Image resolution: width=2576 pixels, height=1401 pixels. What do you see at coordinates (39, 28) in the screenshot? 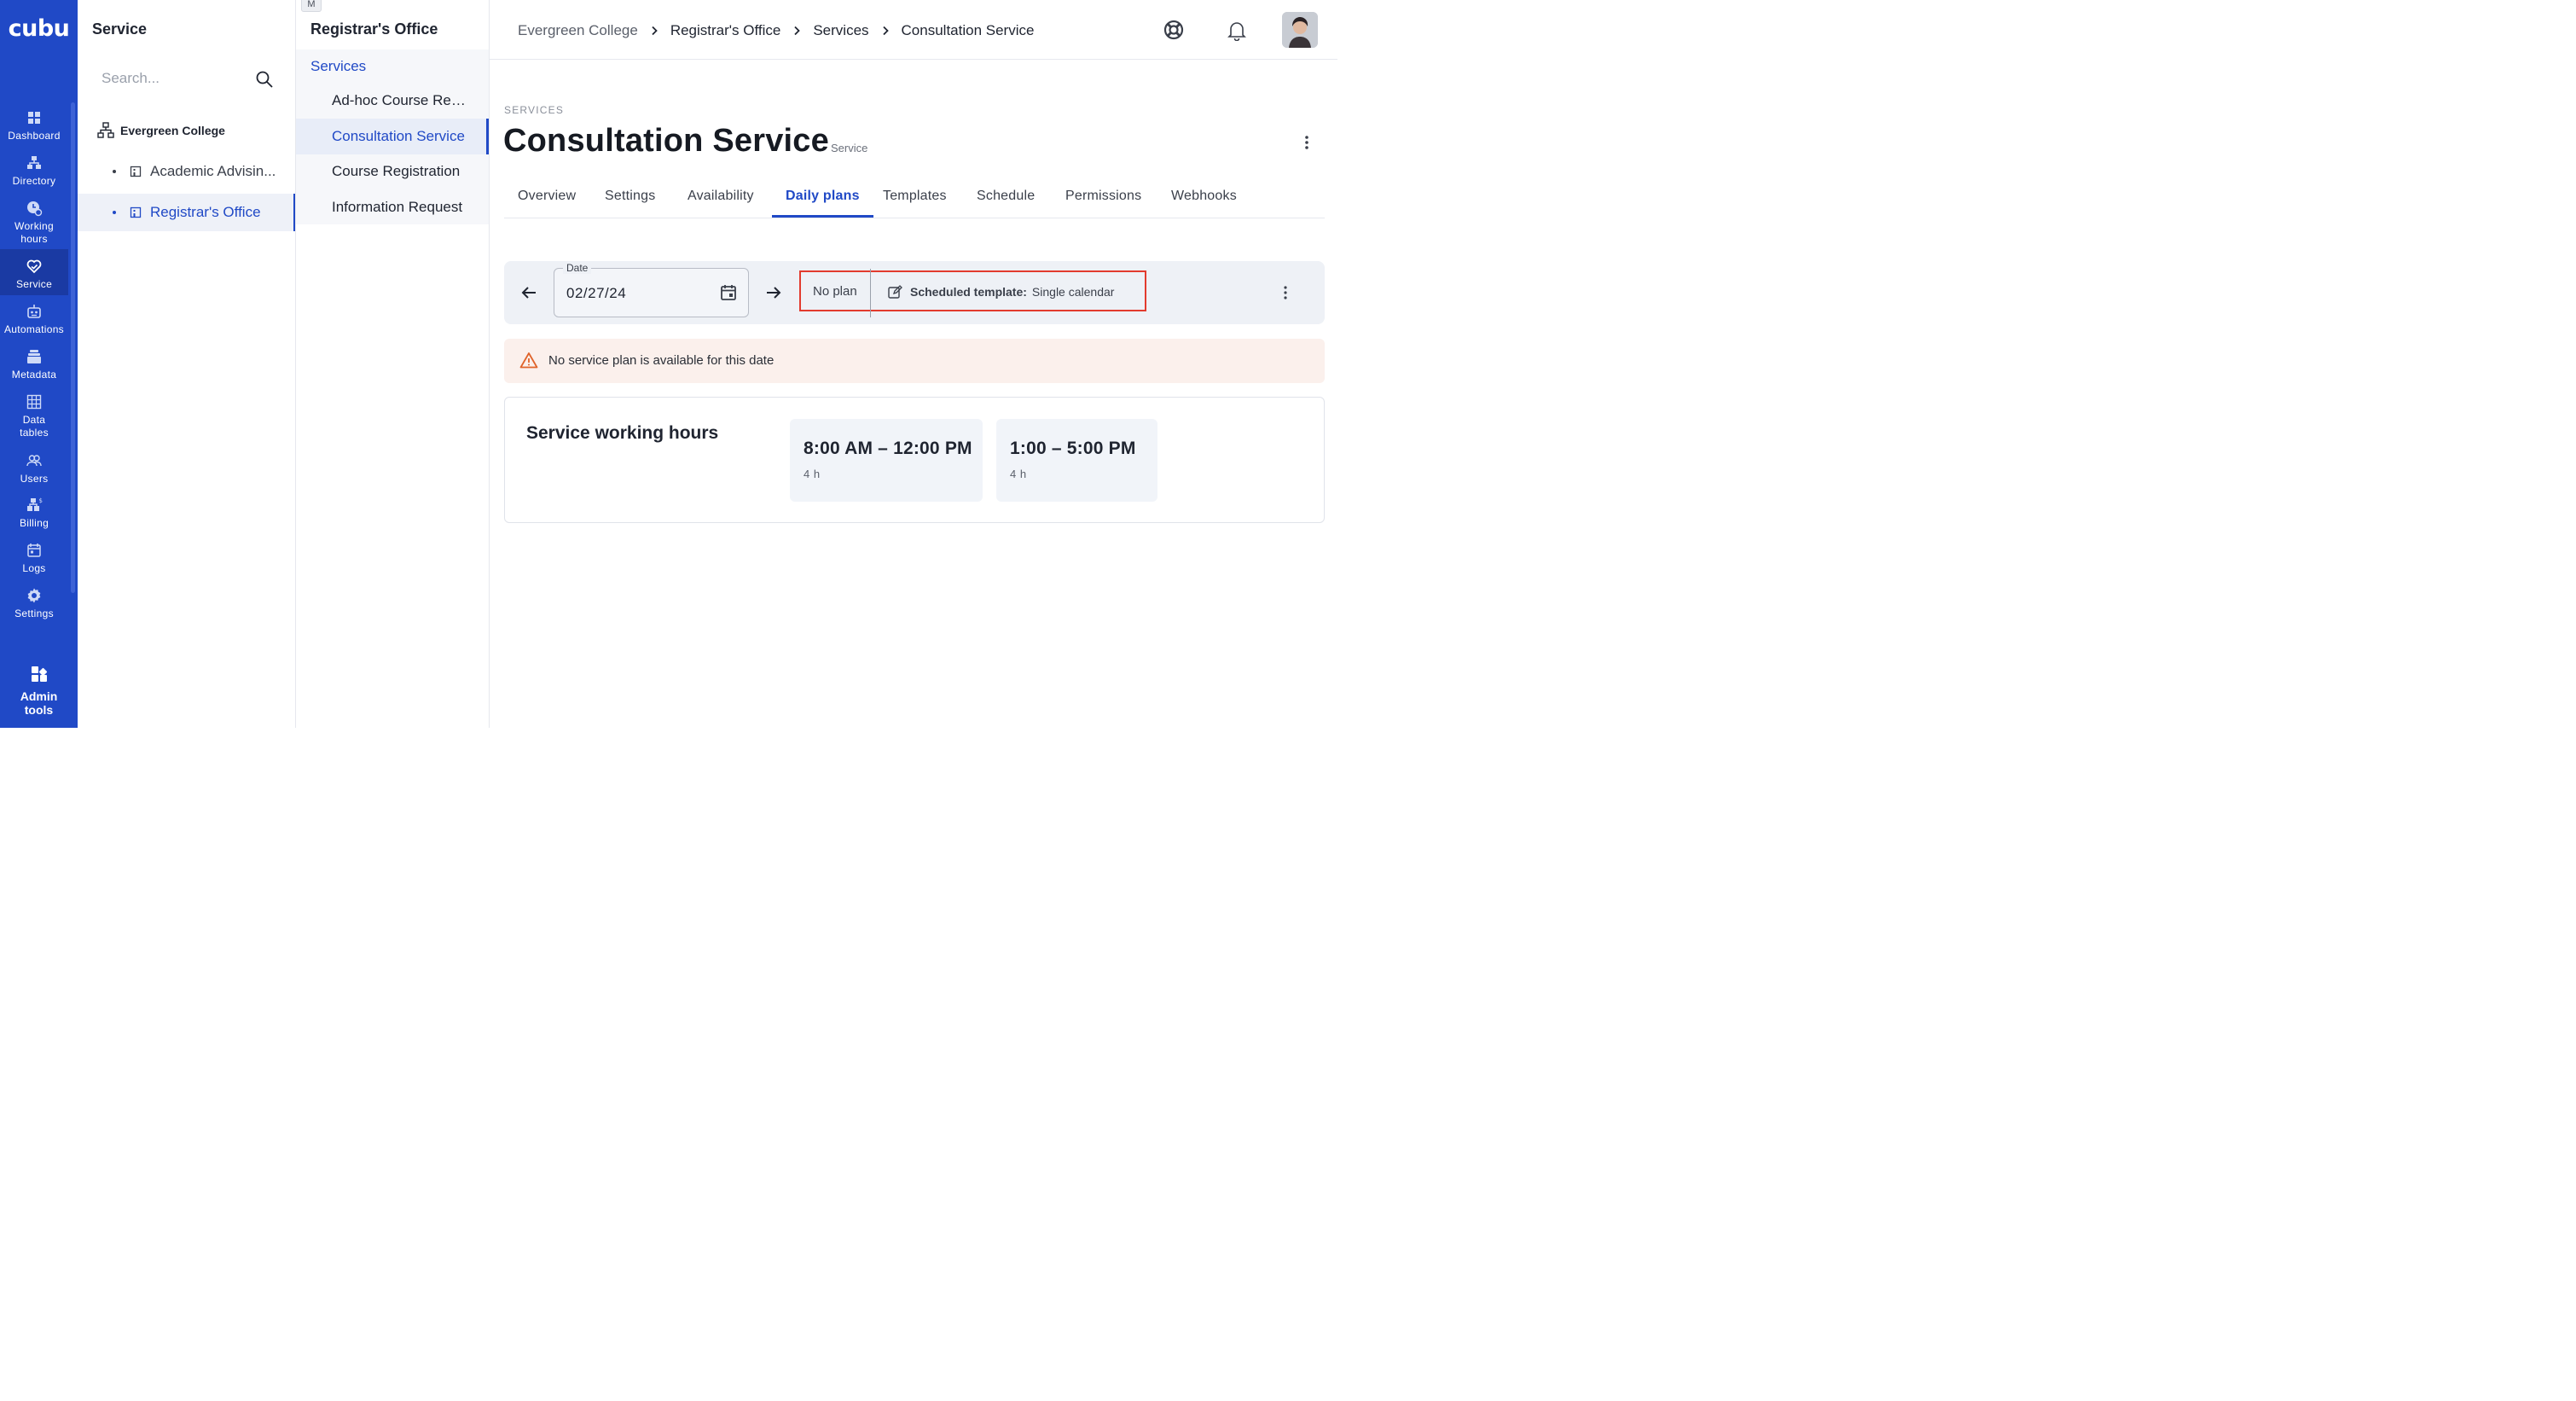
I see `cubu-logo: cubu` at bounding box center [39, 28].